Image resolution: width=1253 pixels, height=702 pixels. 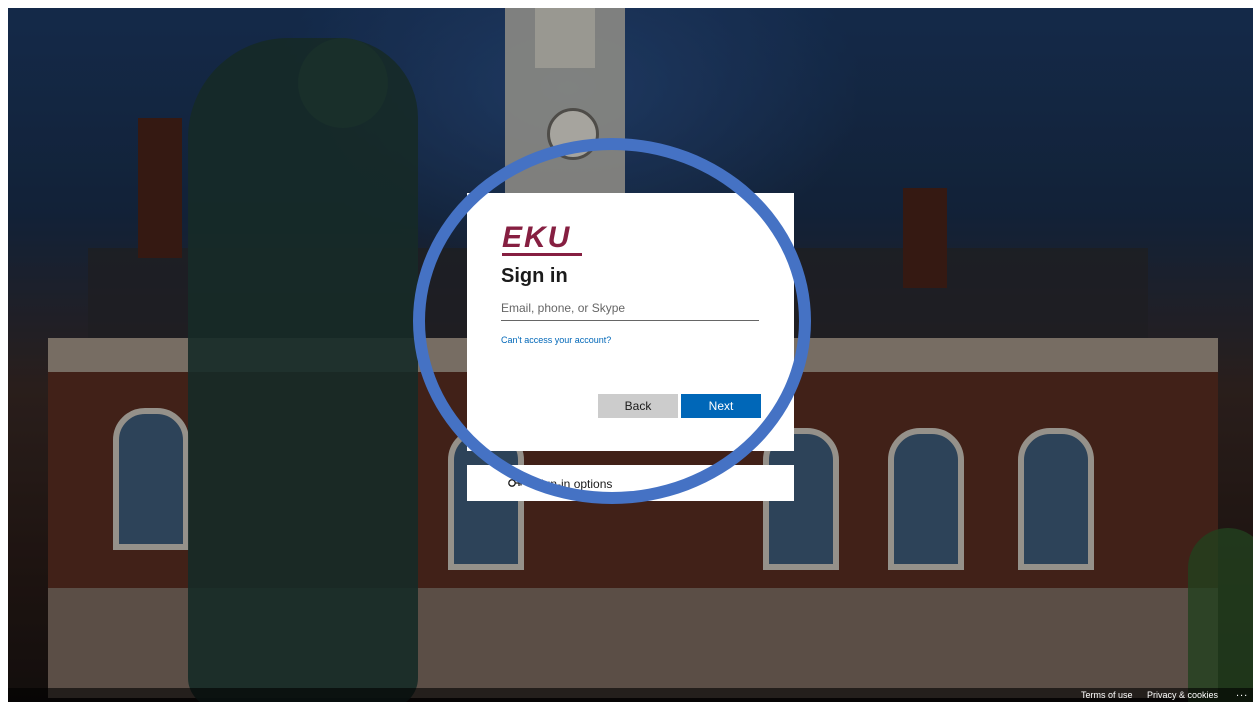 I want to click on key-icon, so click(x=515, y=483).